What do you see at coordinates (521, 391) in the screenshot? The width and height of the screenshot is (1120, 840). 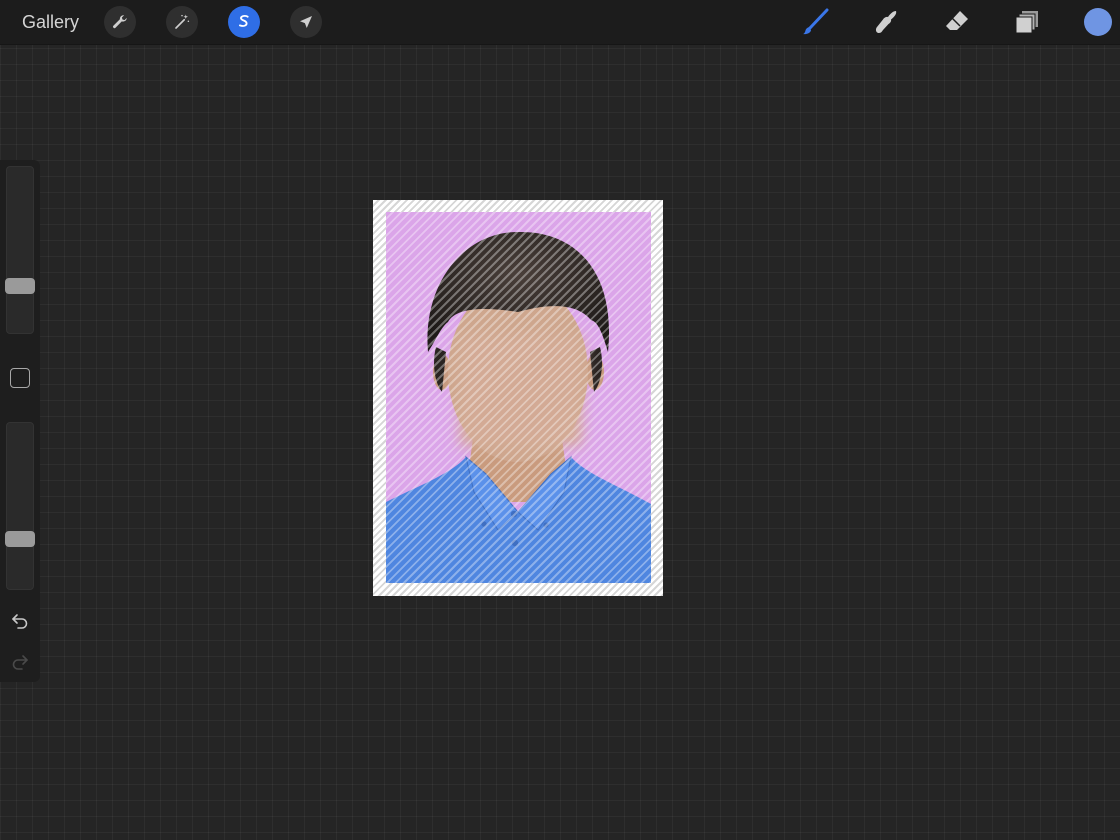 I see `face-blur-box` at bounding box center [521, 391].